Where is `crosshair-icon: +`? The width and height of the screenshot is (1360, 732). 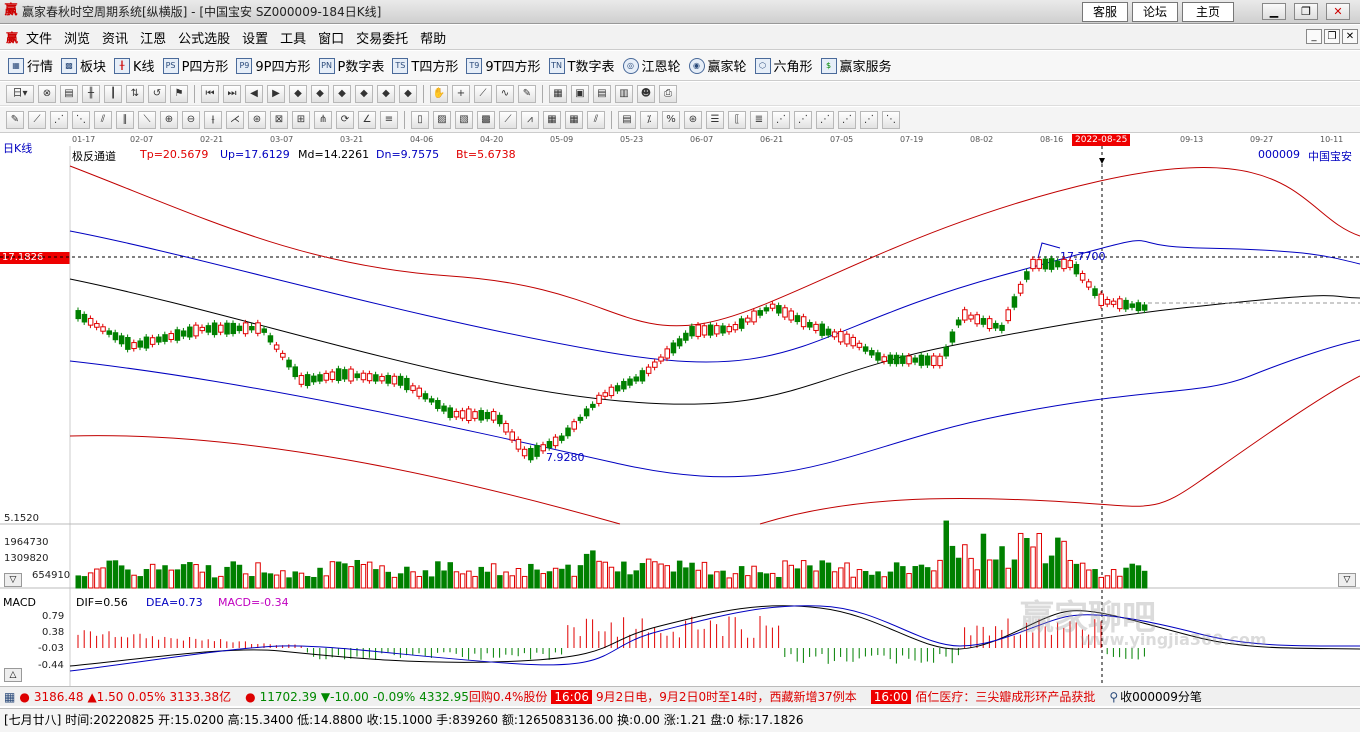
crosshair-icon: + is located at coordinates (461, 93).